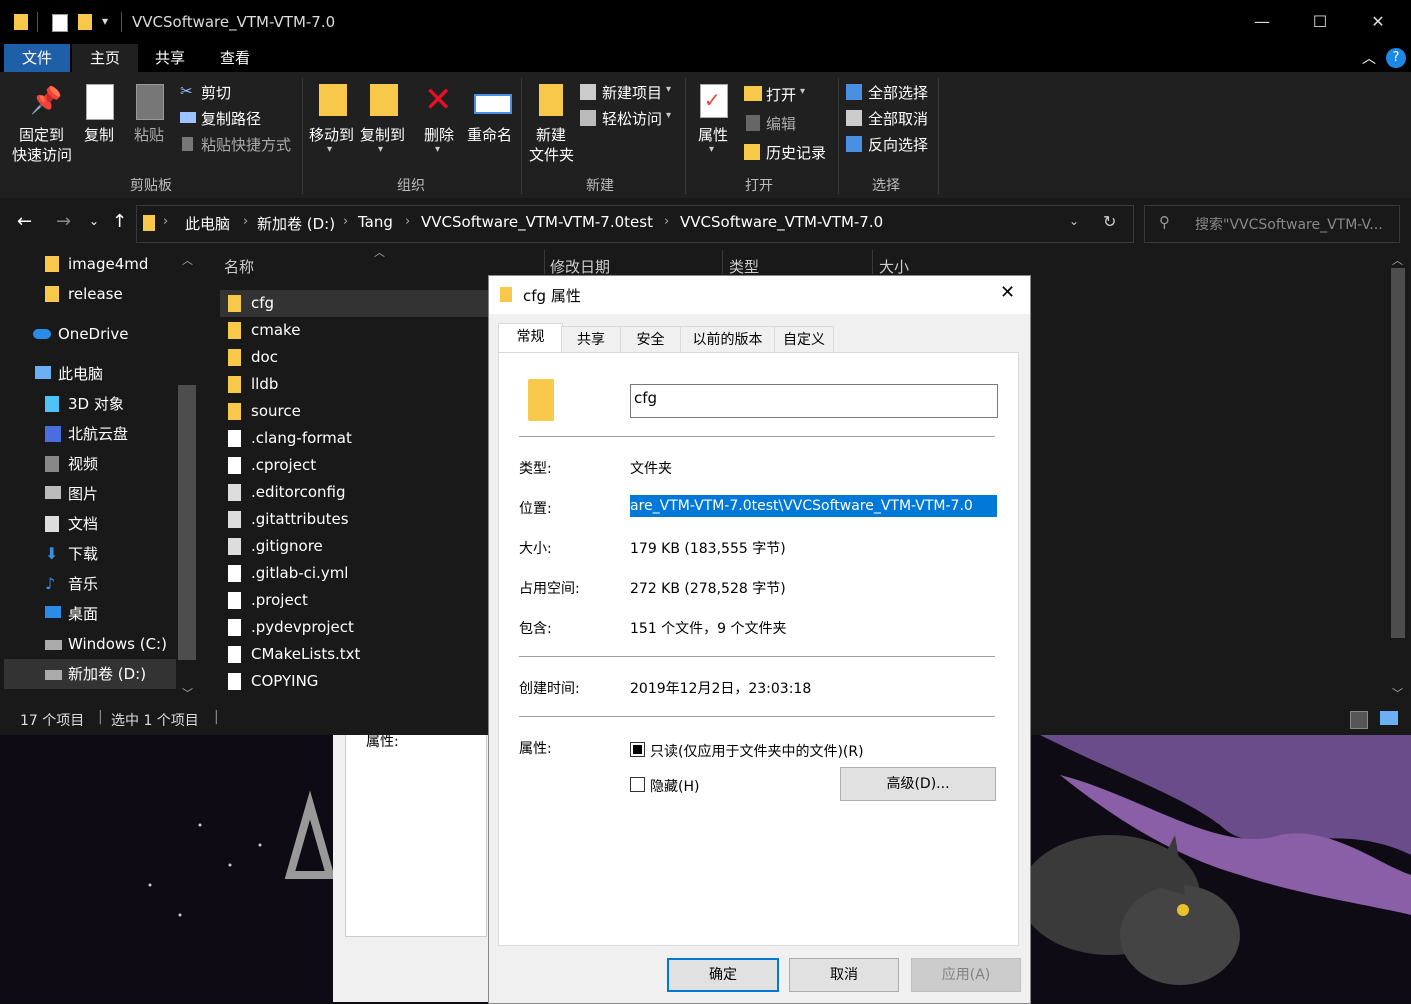 Image resolution: width=1411 pixels, height=1004 pixels. I want to click on cancel-button: 取消, so click(844, 975).